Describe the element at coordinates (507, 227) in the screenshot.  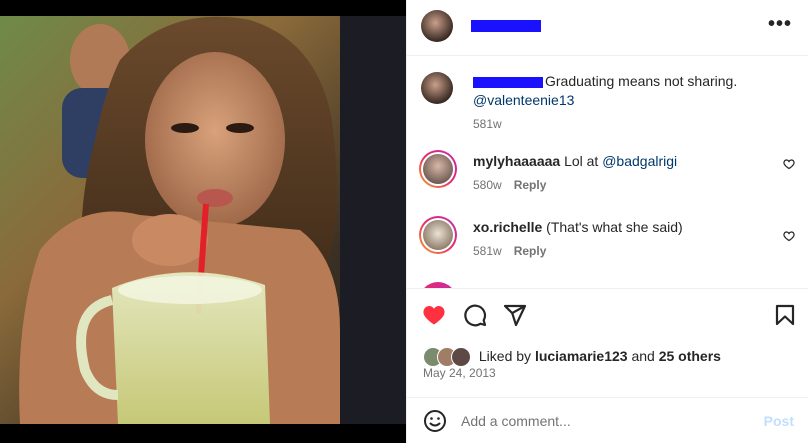
I see `comment-username: xo.richelle` at that location.